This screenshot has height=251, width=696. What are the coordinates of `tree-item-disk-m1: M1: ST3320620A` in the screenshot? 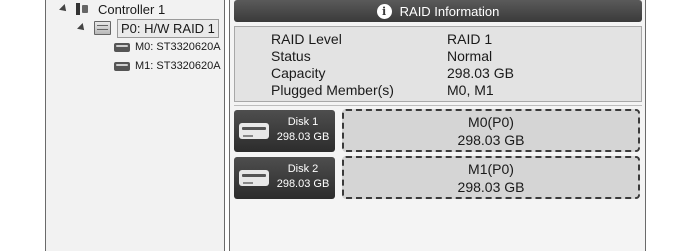 It's located at (167, 66).